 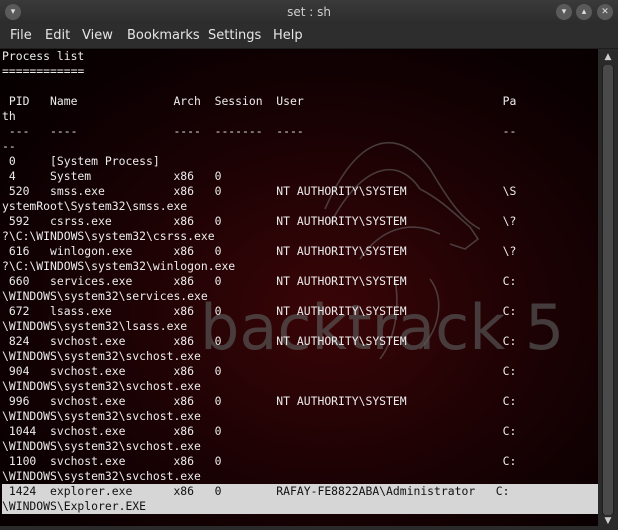 I want to click on maximize-icon: ▴, so click(x=584, y=12).